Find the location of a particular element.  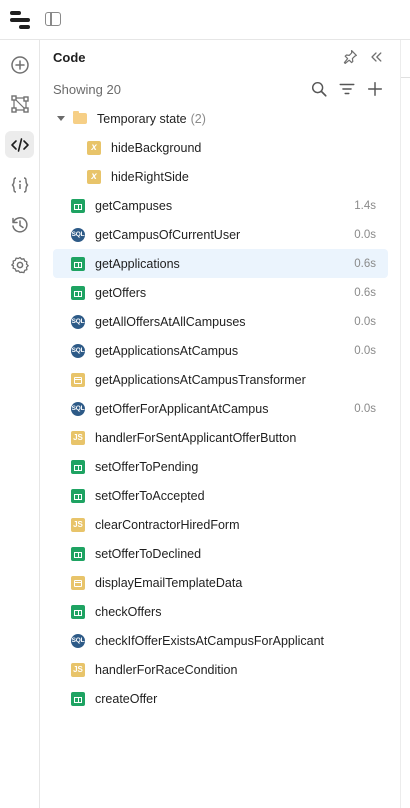

state-button is located at coordinates (19, 184).